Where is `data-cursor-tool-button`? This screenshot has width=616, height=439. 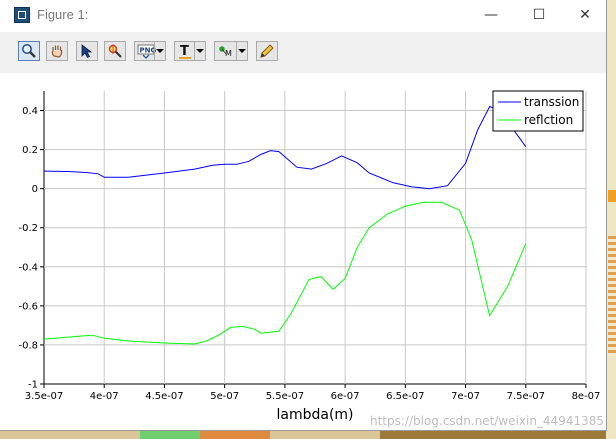 data-cursor-tool-button is located at coordinates (115, 51).